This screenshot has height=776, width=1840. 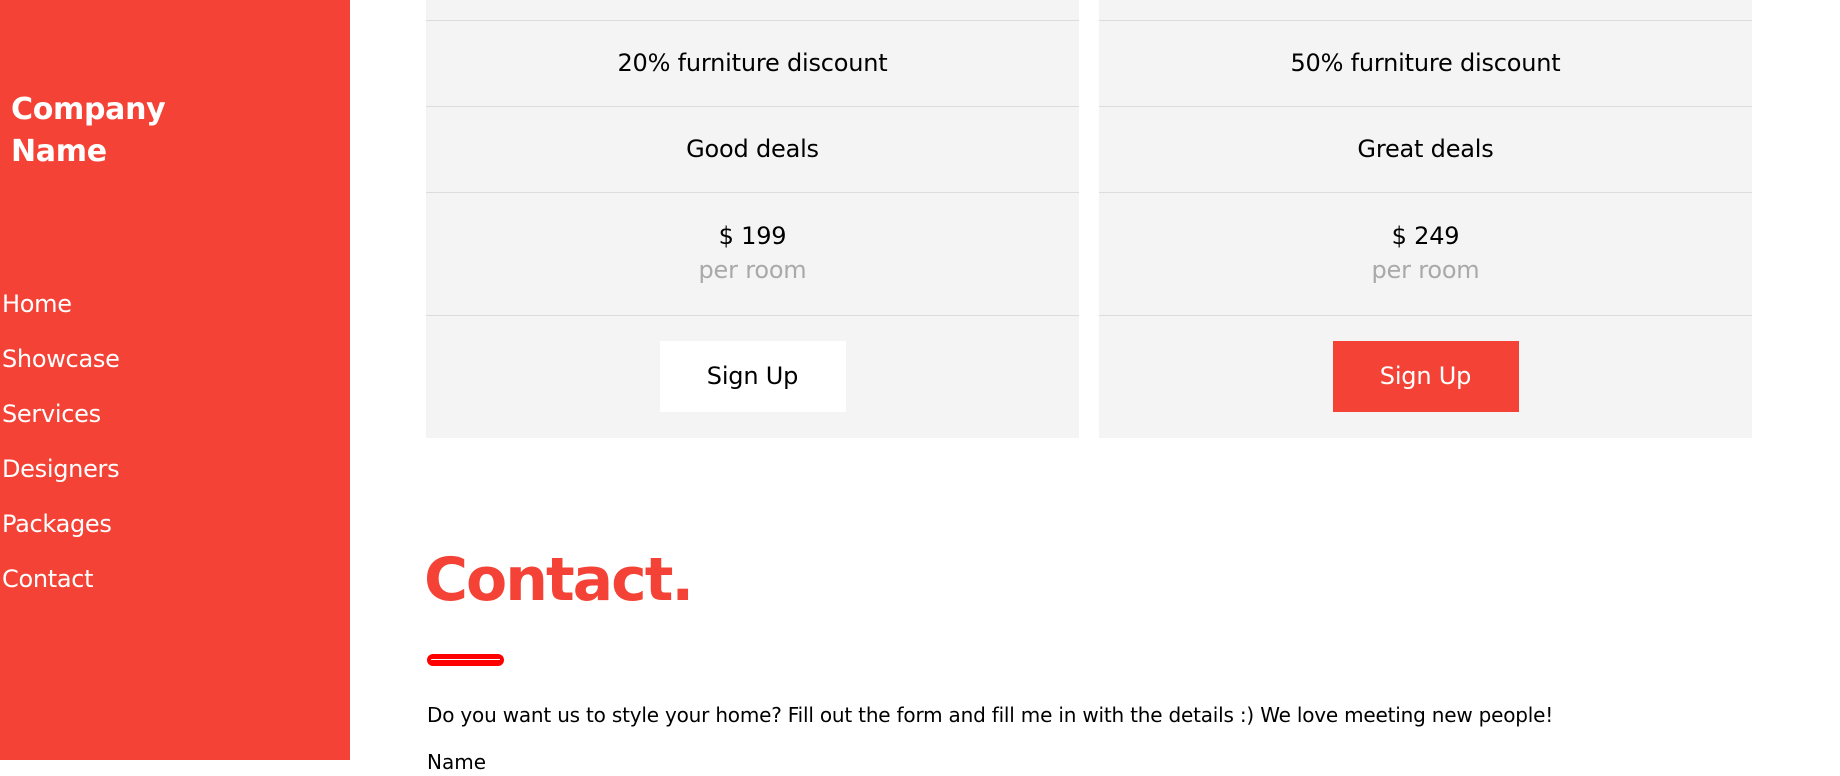 I want to click on nav-item-home: Home, so click(x=61, y=313).